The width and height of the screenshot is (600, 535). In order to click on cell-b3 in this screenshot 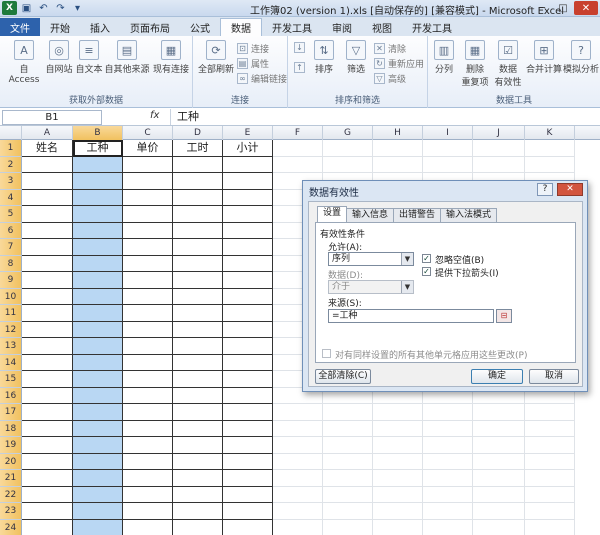, I will do `click(98, 181)`.